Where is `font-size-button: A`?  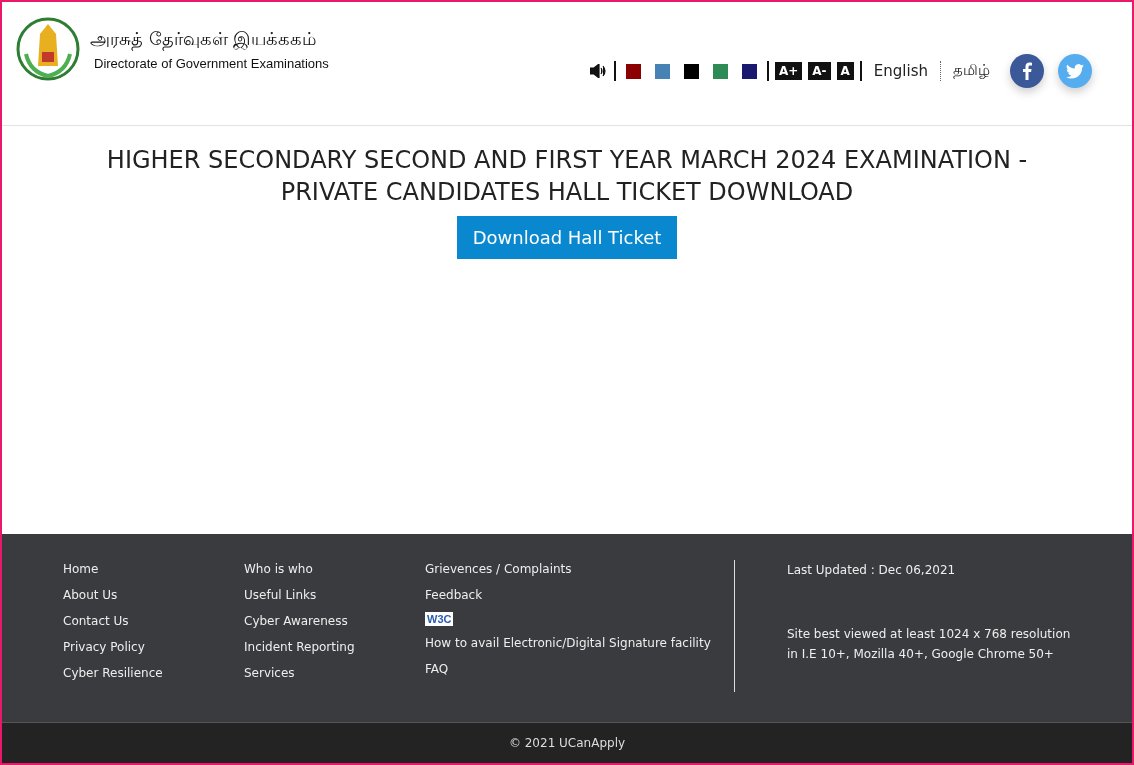 font-size-button: A is located at coordinates (845, 71).